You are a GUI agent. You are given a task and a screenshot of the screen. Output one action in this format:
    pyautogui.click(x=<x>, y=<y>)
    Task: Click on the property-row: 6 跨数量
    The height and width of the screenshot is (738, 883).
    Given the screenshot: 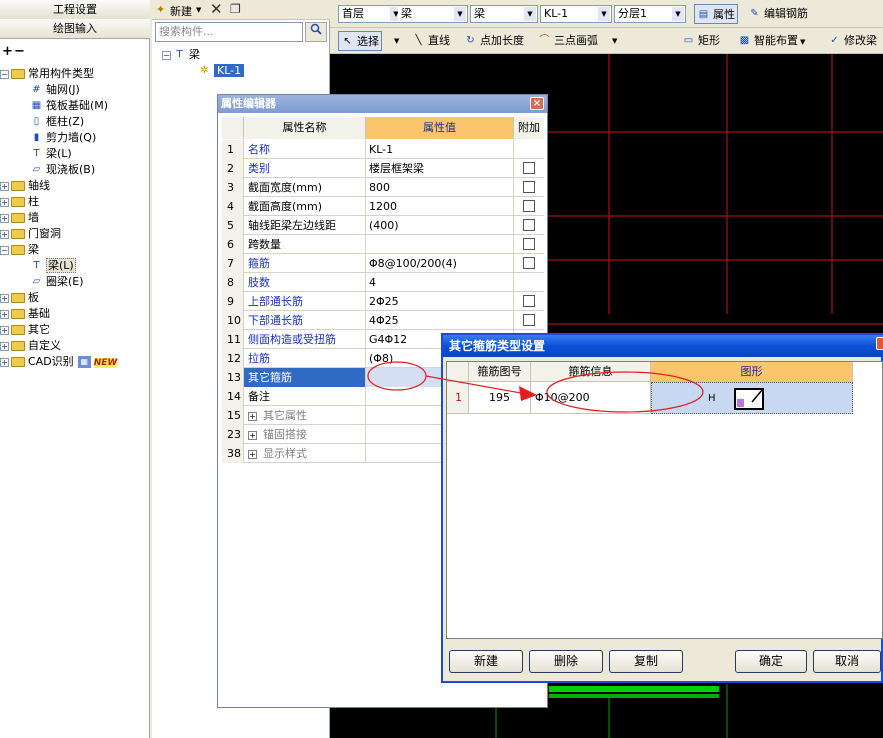 What is the action you would take?
    pyautogui.click(x=383, y=244)
    